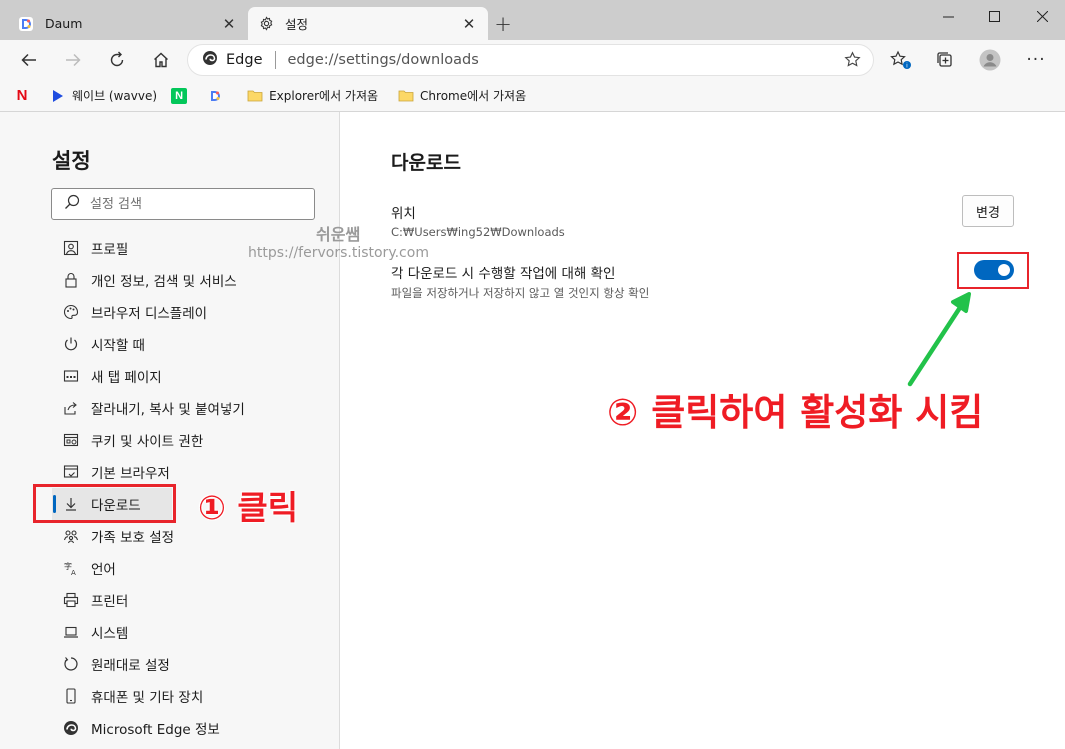  Describe the element at coordinates (73, 572) in the screenshot. I see `svg-text: A` at that location.